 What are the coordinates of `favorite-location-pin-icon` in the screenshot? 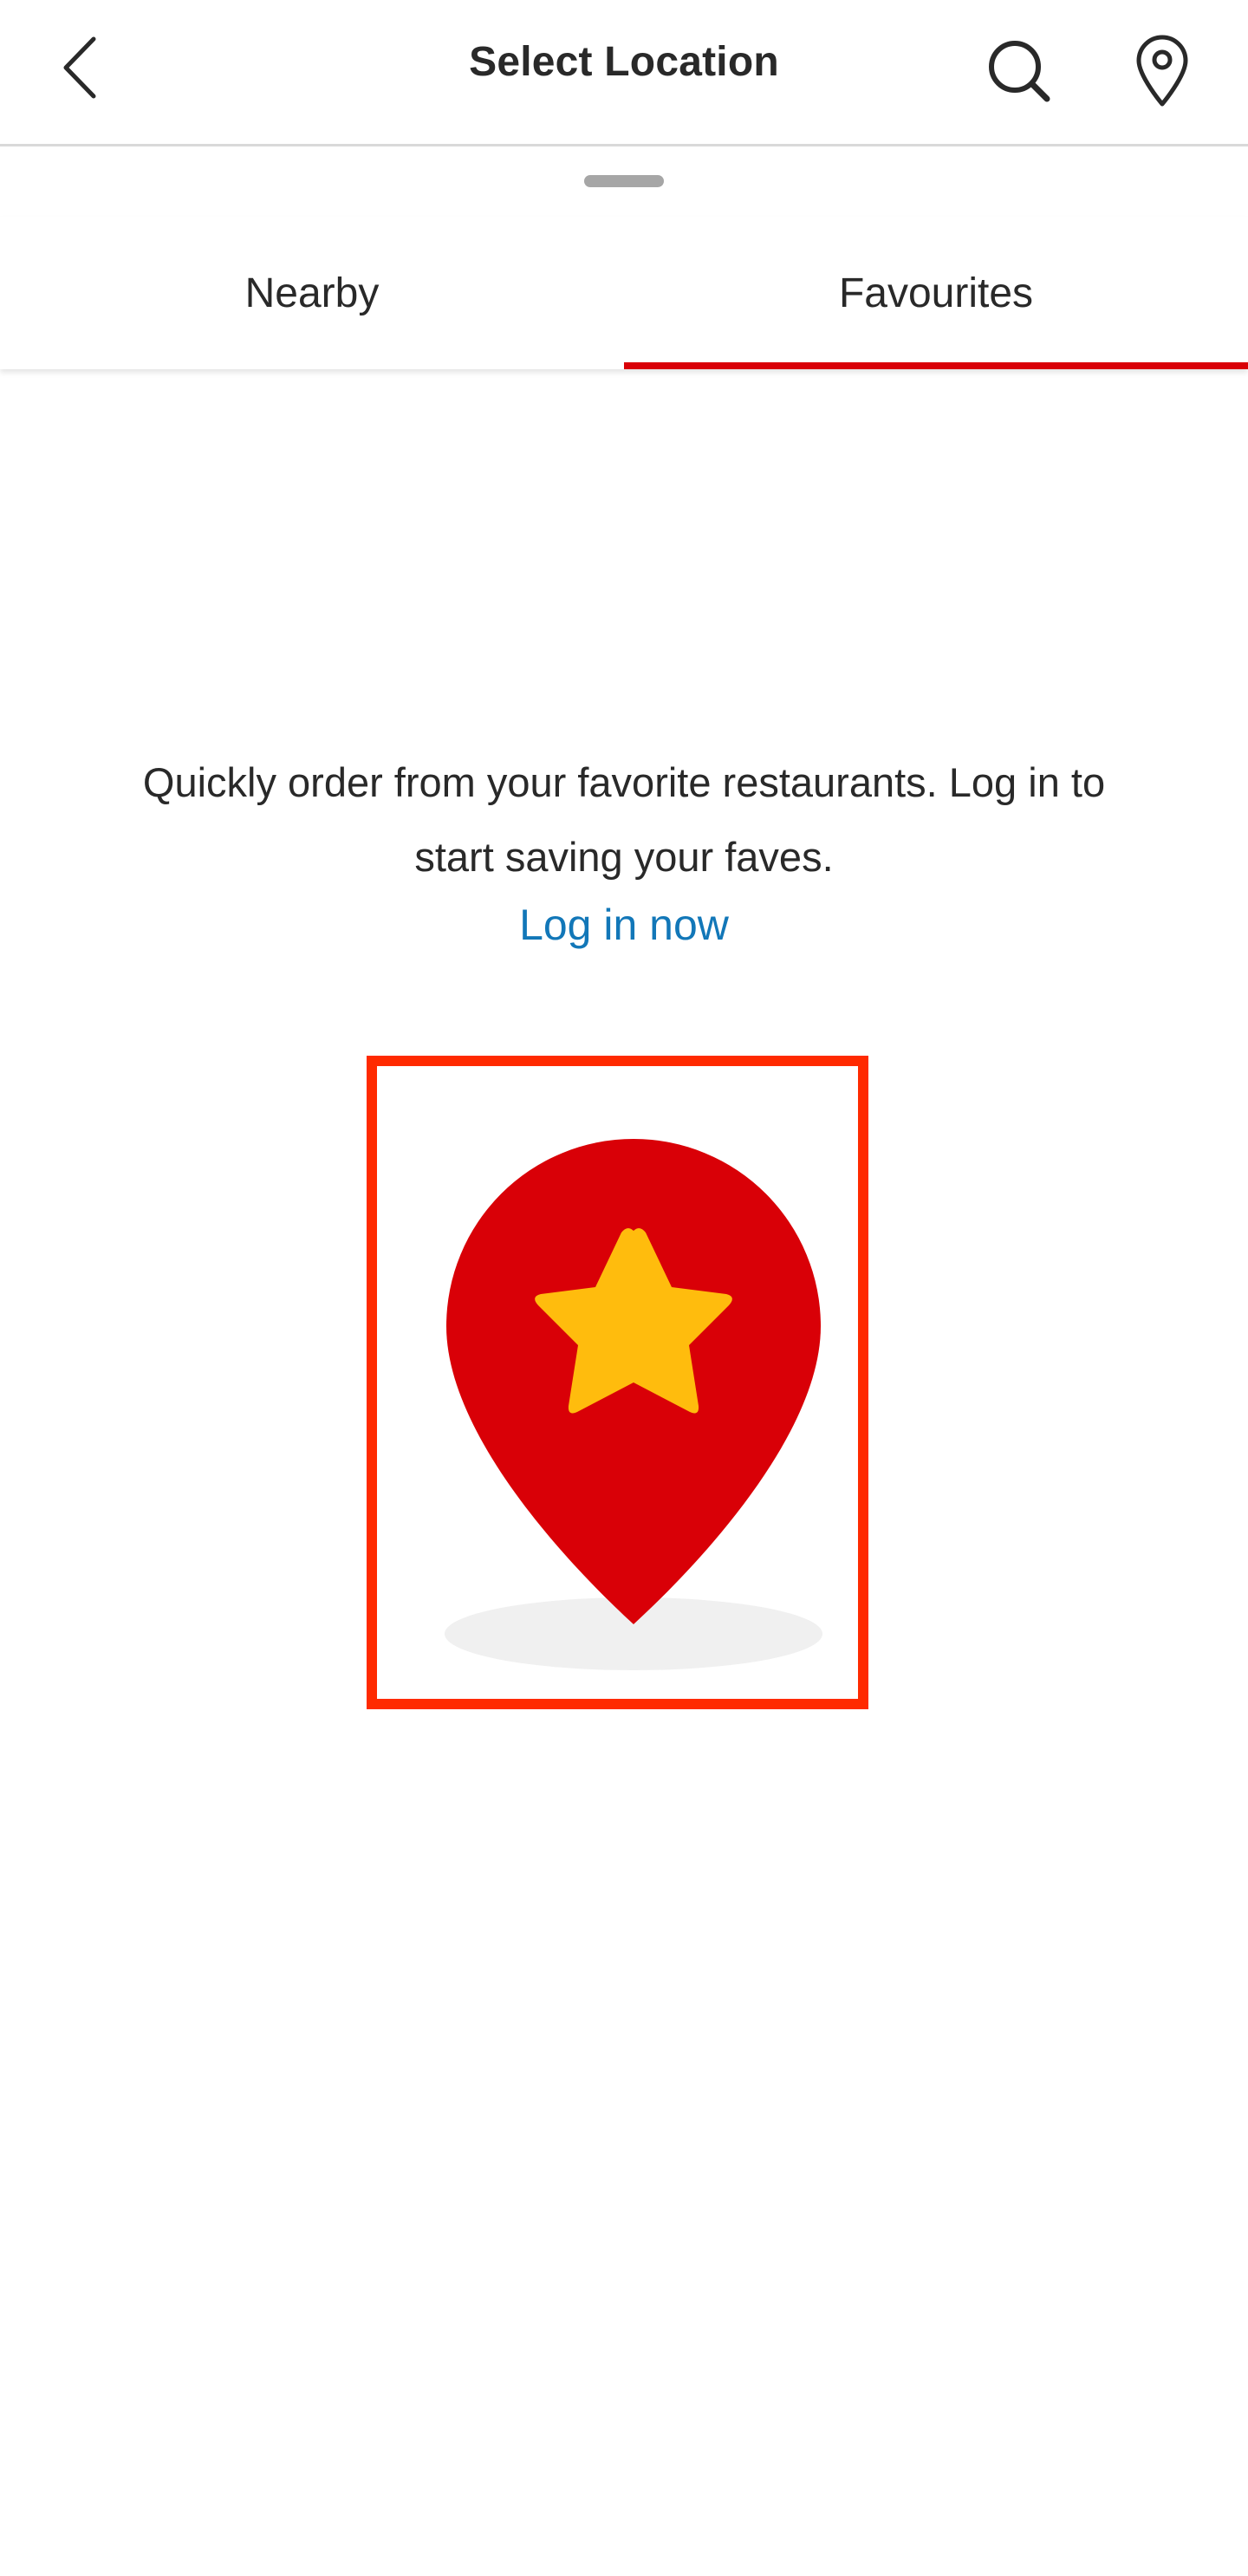 It's located at (633, 1404).